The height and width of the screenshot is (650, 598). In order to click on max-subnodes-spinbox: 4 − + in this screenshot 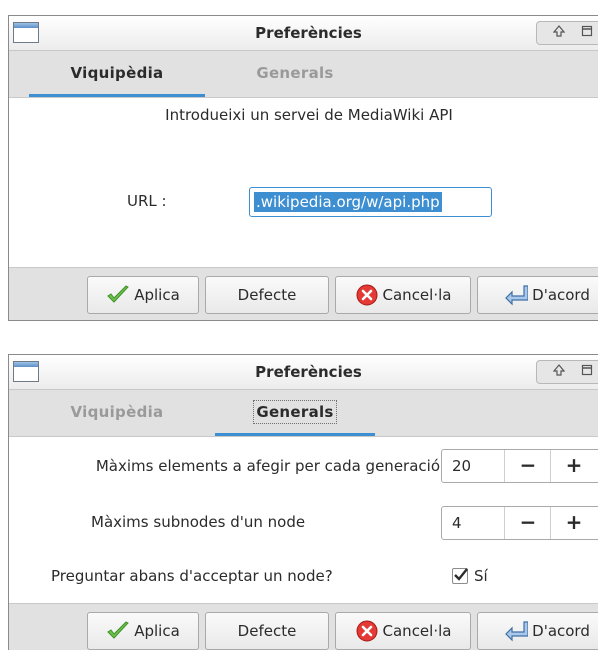, I will do `click(519, 523)`.